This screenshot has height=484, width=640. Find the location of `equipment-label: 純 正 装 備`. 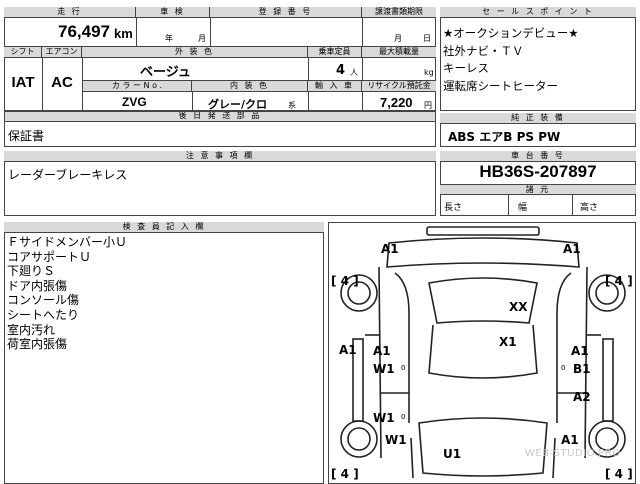

equipment-label: 純 正 装 備 is located at coordinates (538, 118).